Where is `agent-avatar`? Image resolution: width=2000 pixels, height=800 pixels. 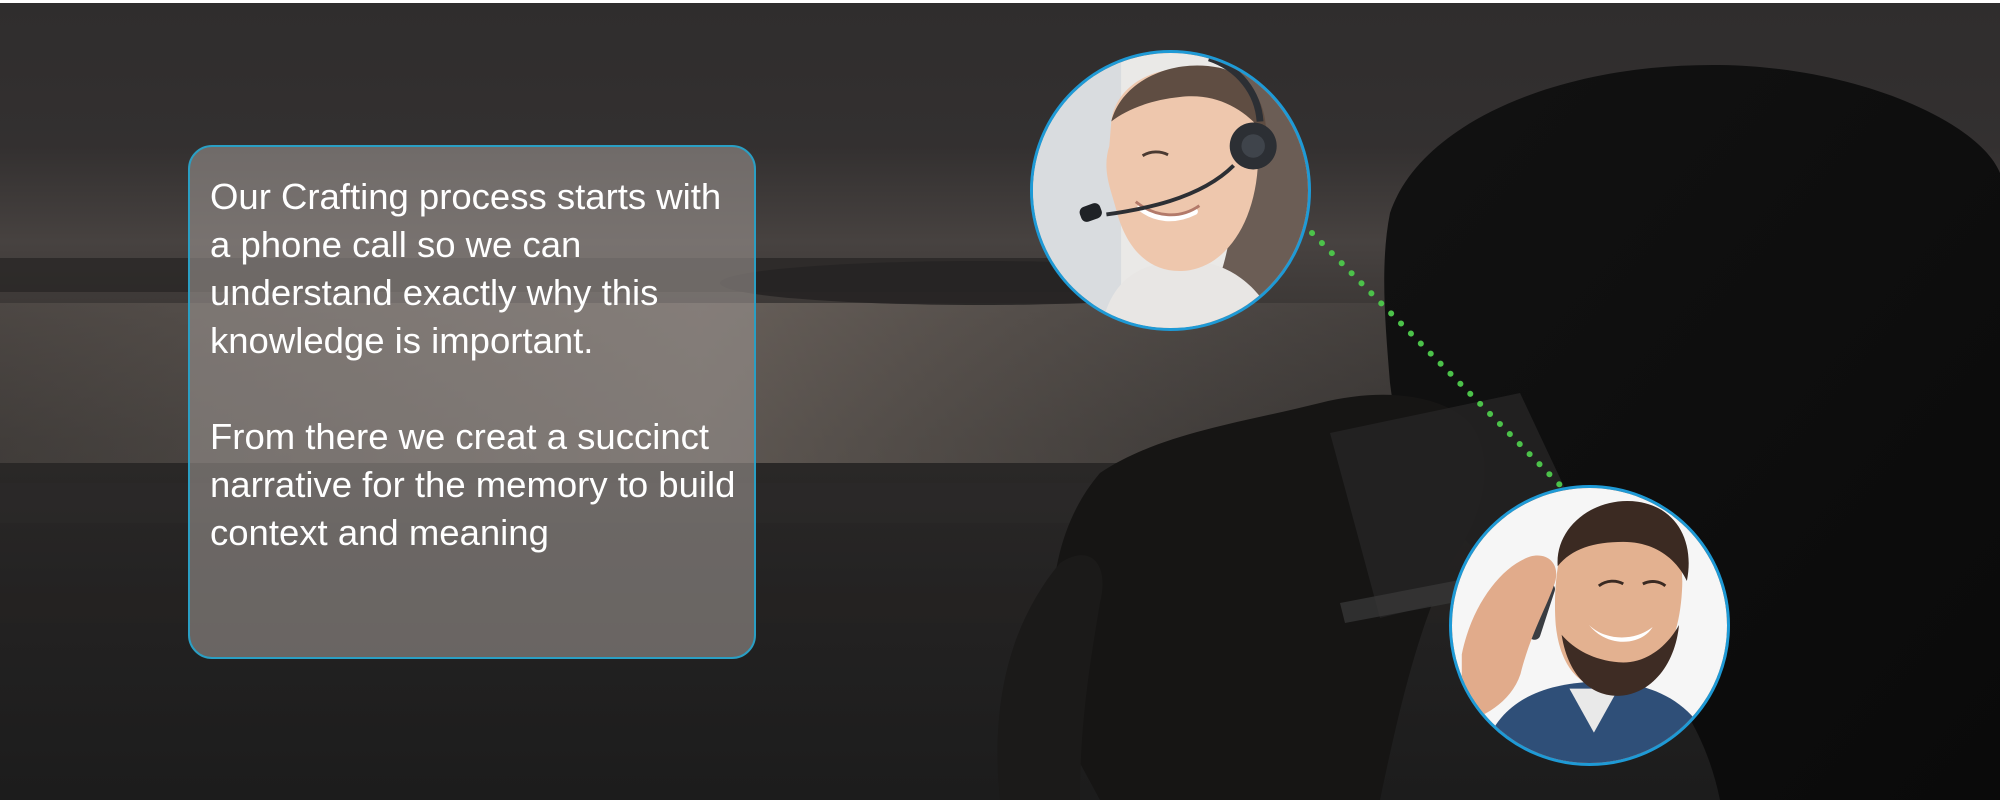
agent-avatar is located at coordinates (1170, 190).